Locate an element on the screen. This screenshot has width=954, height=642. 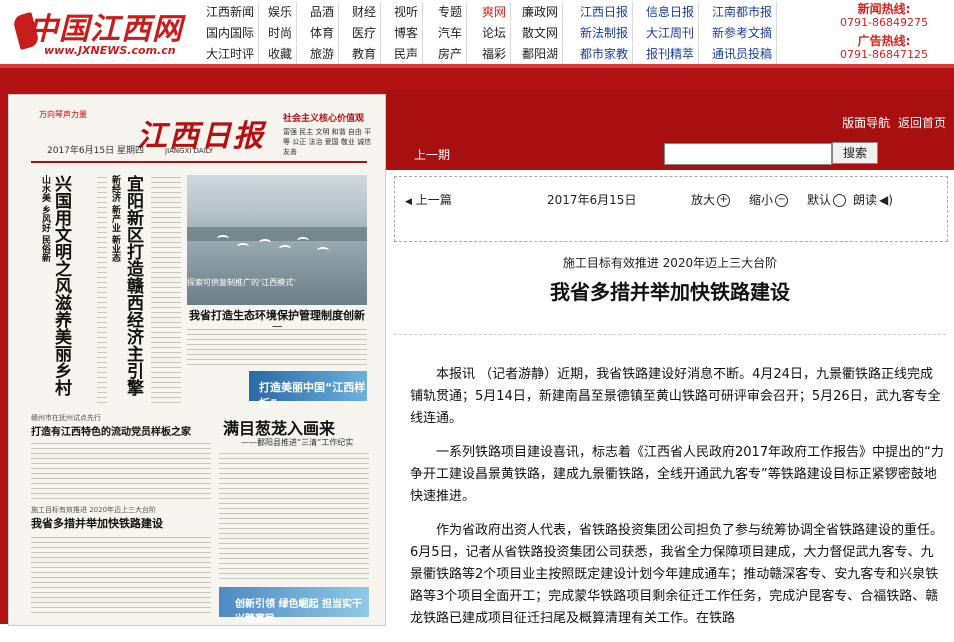
masthead-date: 2017年6月15日 星期四 is located at coordinates (95, 151).